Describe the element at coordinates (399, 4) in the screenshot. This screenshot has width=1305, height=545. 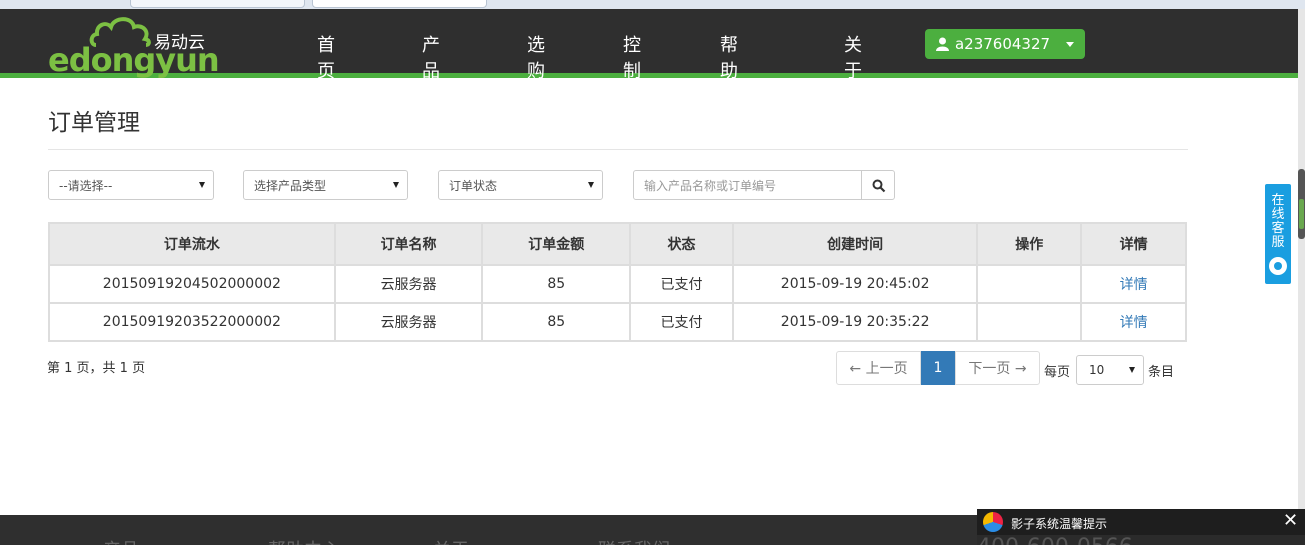
I see `browser-tab-active` at that location.